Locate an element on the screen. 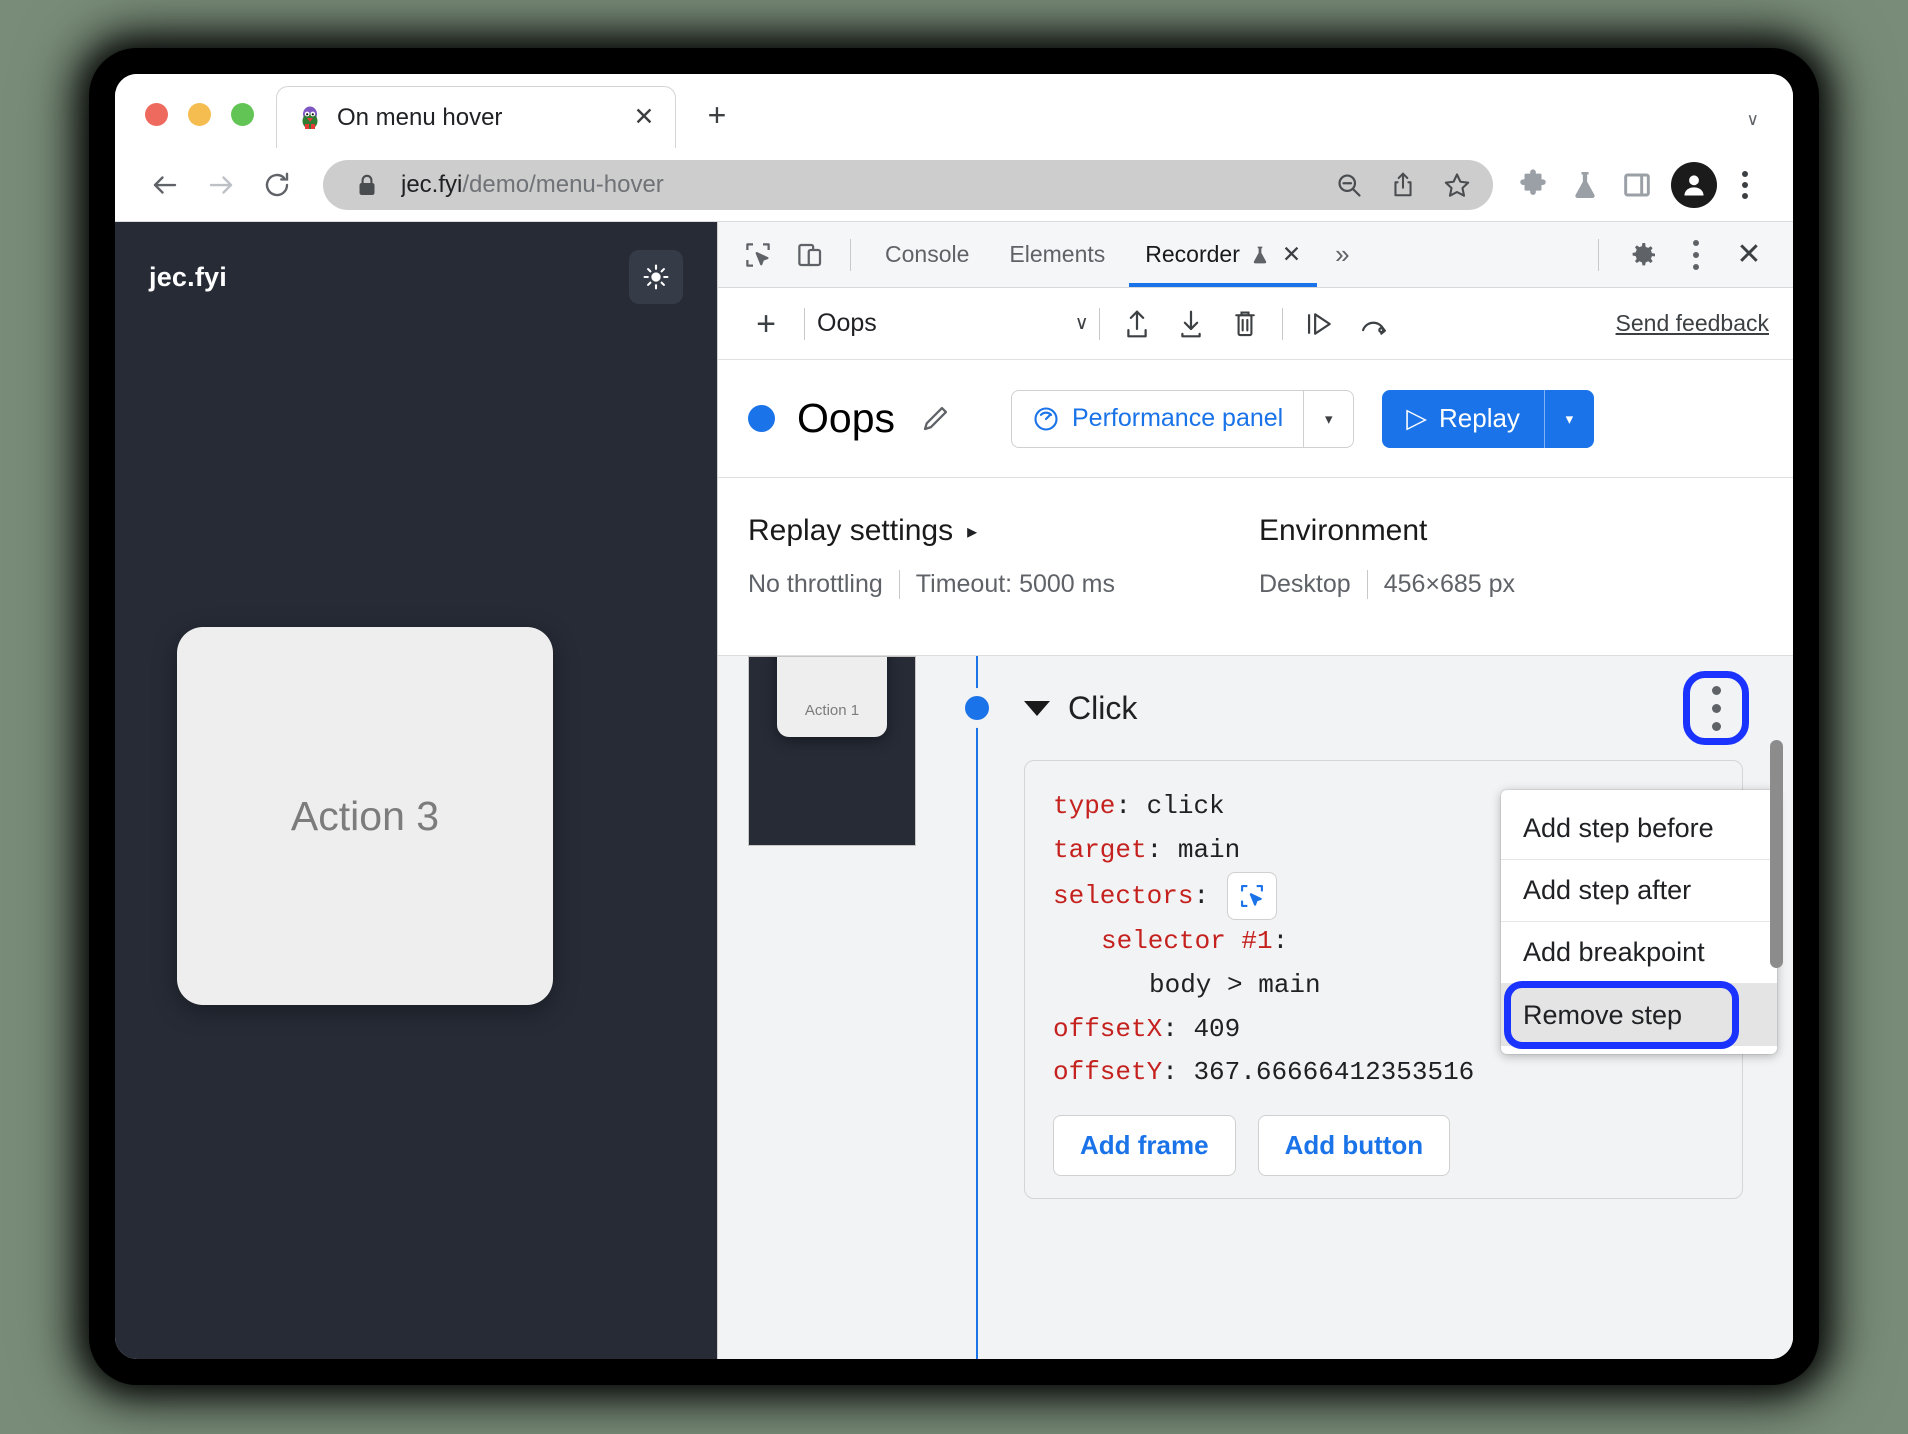 The width and height of the screenshot is (1908, 1434). tab-strip: On menu hover ✕ + ∨ is located at coordinates (954, 111).